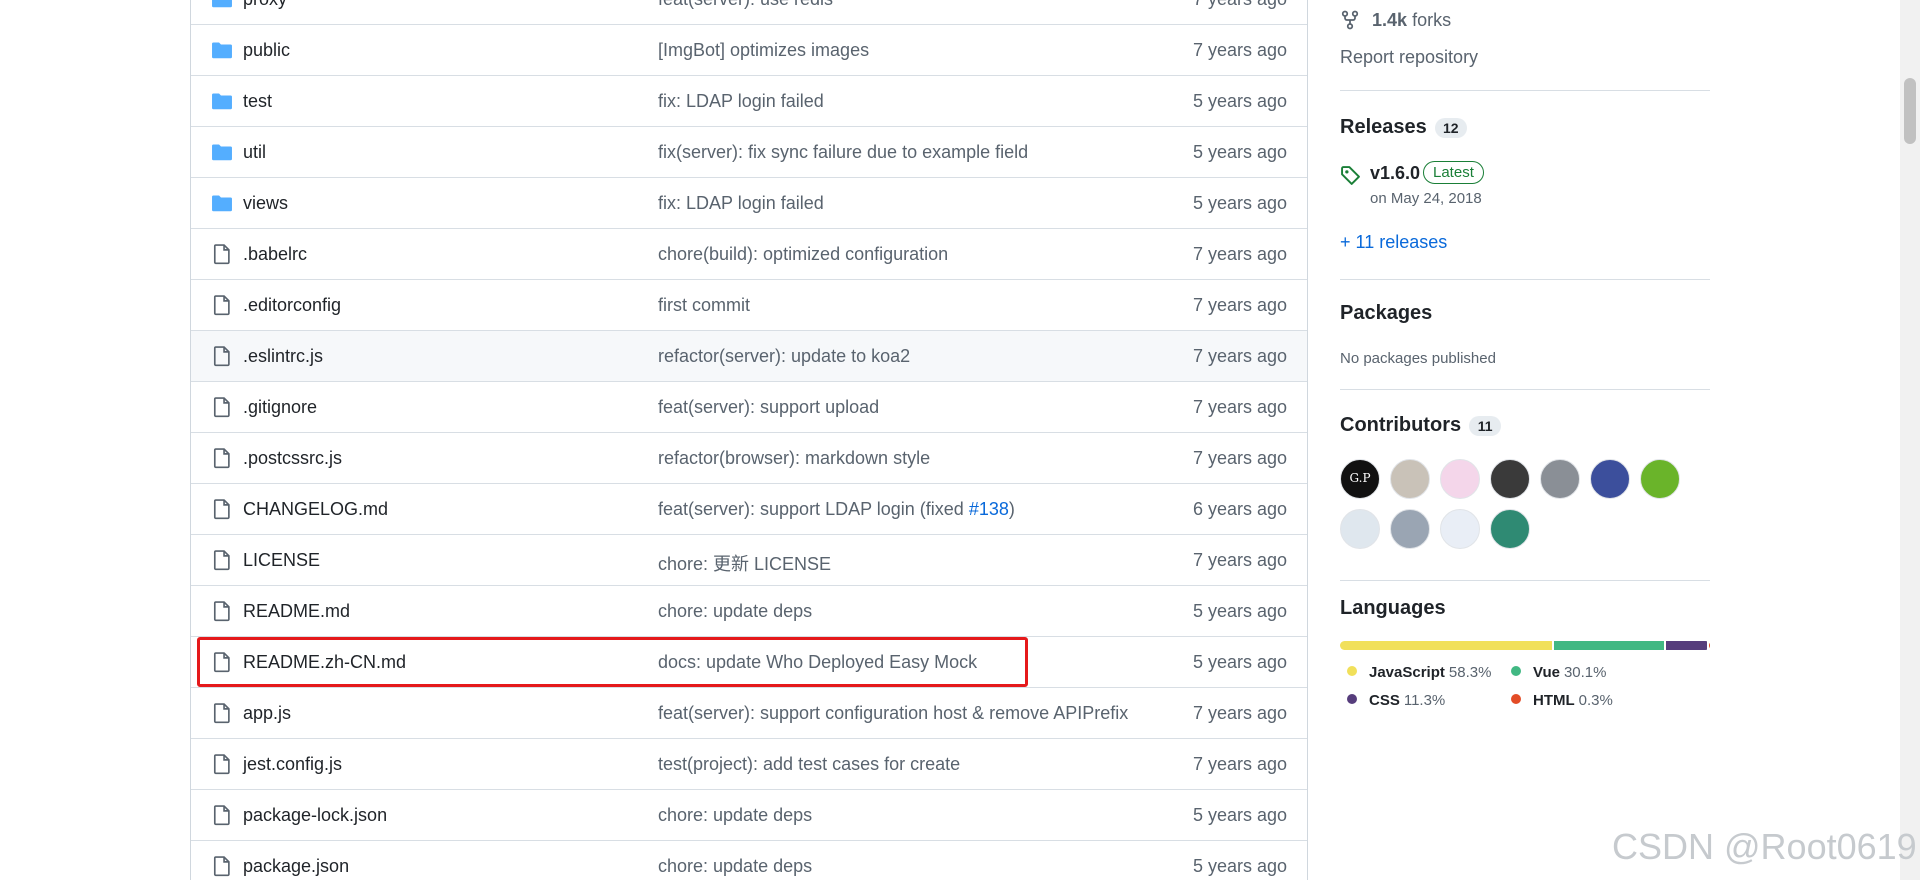  I want to click on report-repository-link: Report repository, so click(1409, 57).